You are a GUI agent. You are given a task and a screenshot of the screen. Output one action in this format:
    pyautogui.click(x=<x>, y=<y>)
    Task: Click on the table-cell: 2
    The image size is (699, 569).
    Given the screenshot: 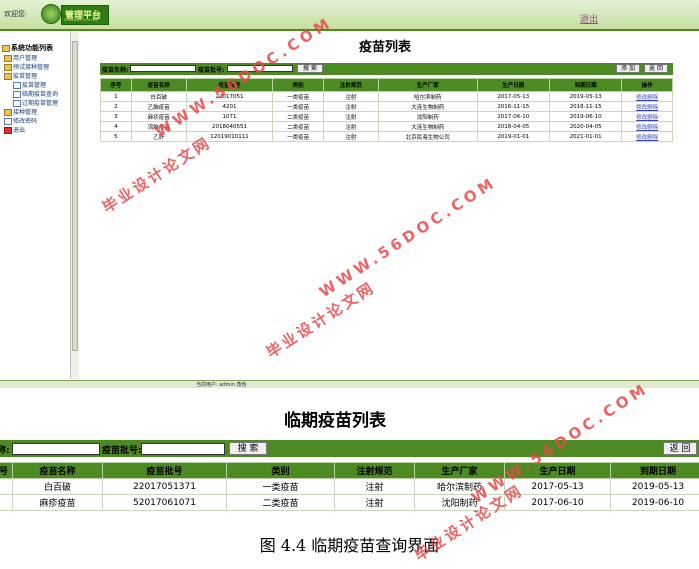 What is the action you would take?
    pyautogui.click(x=116, y=106)
    